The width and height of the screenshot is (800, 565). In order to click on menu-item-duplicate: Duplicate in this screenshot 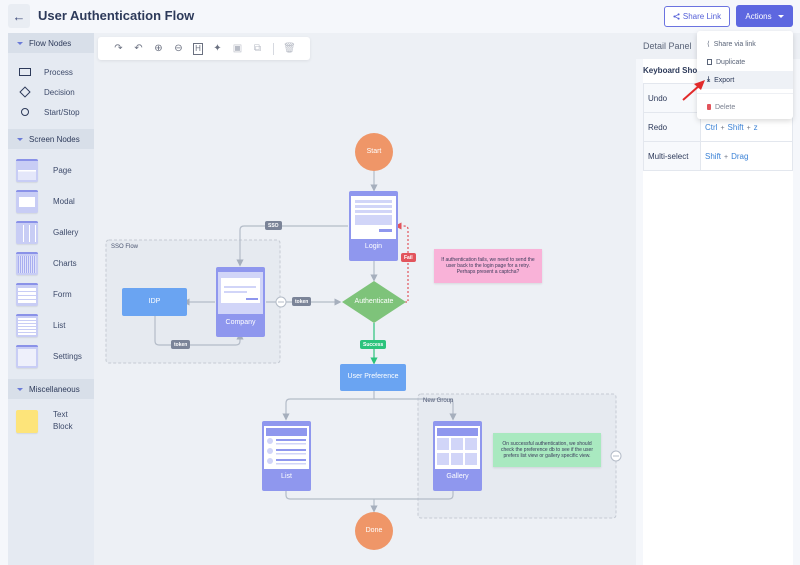, I will do `click(745, 62)`.